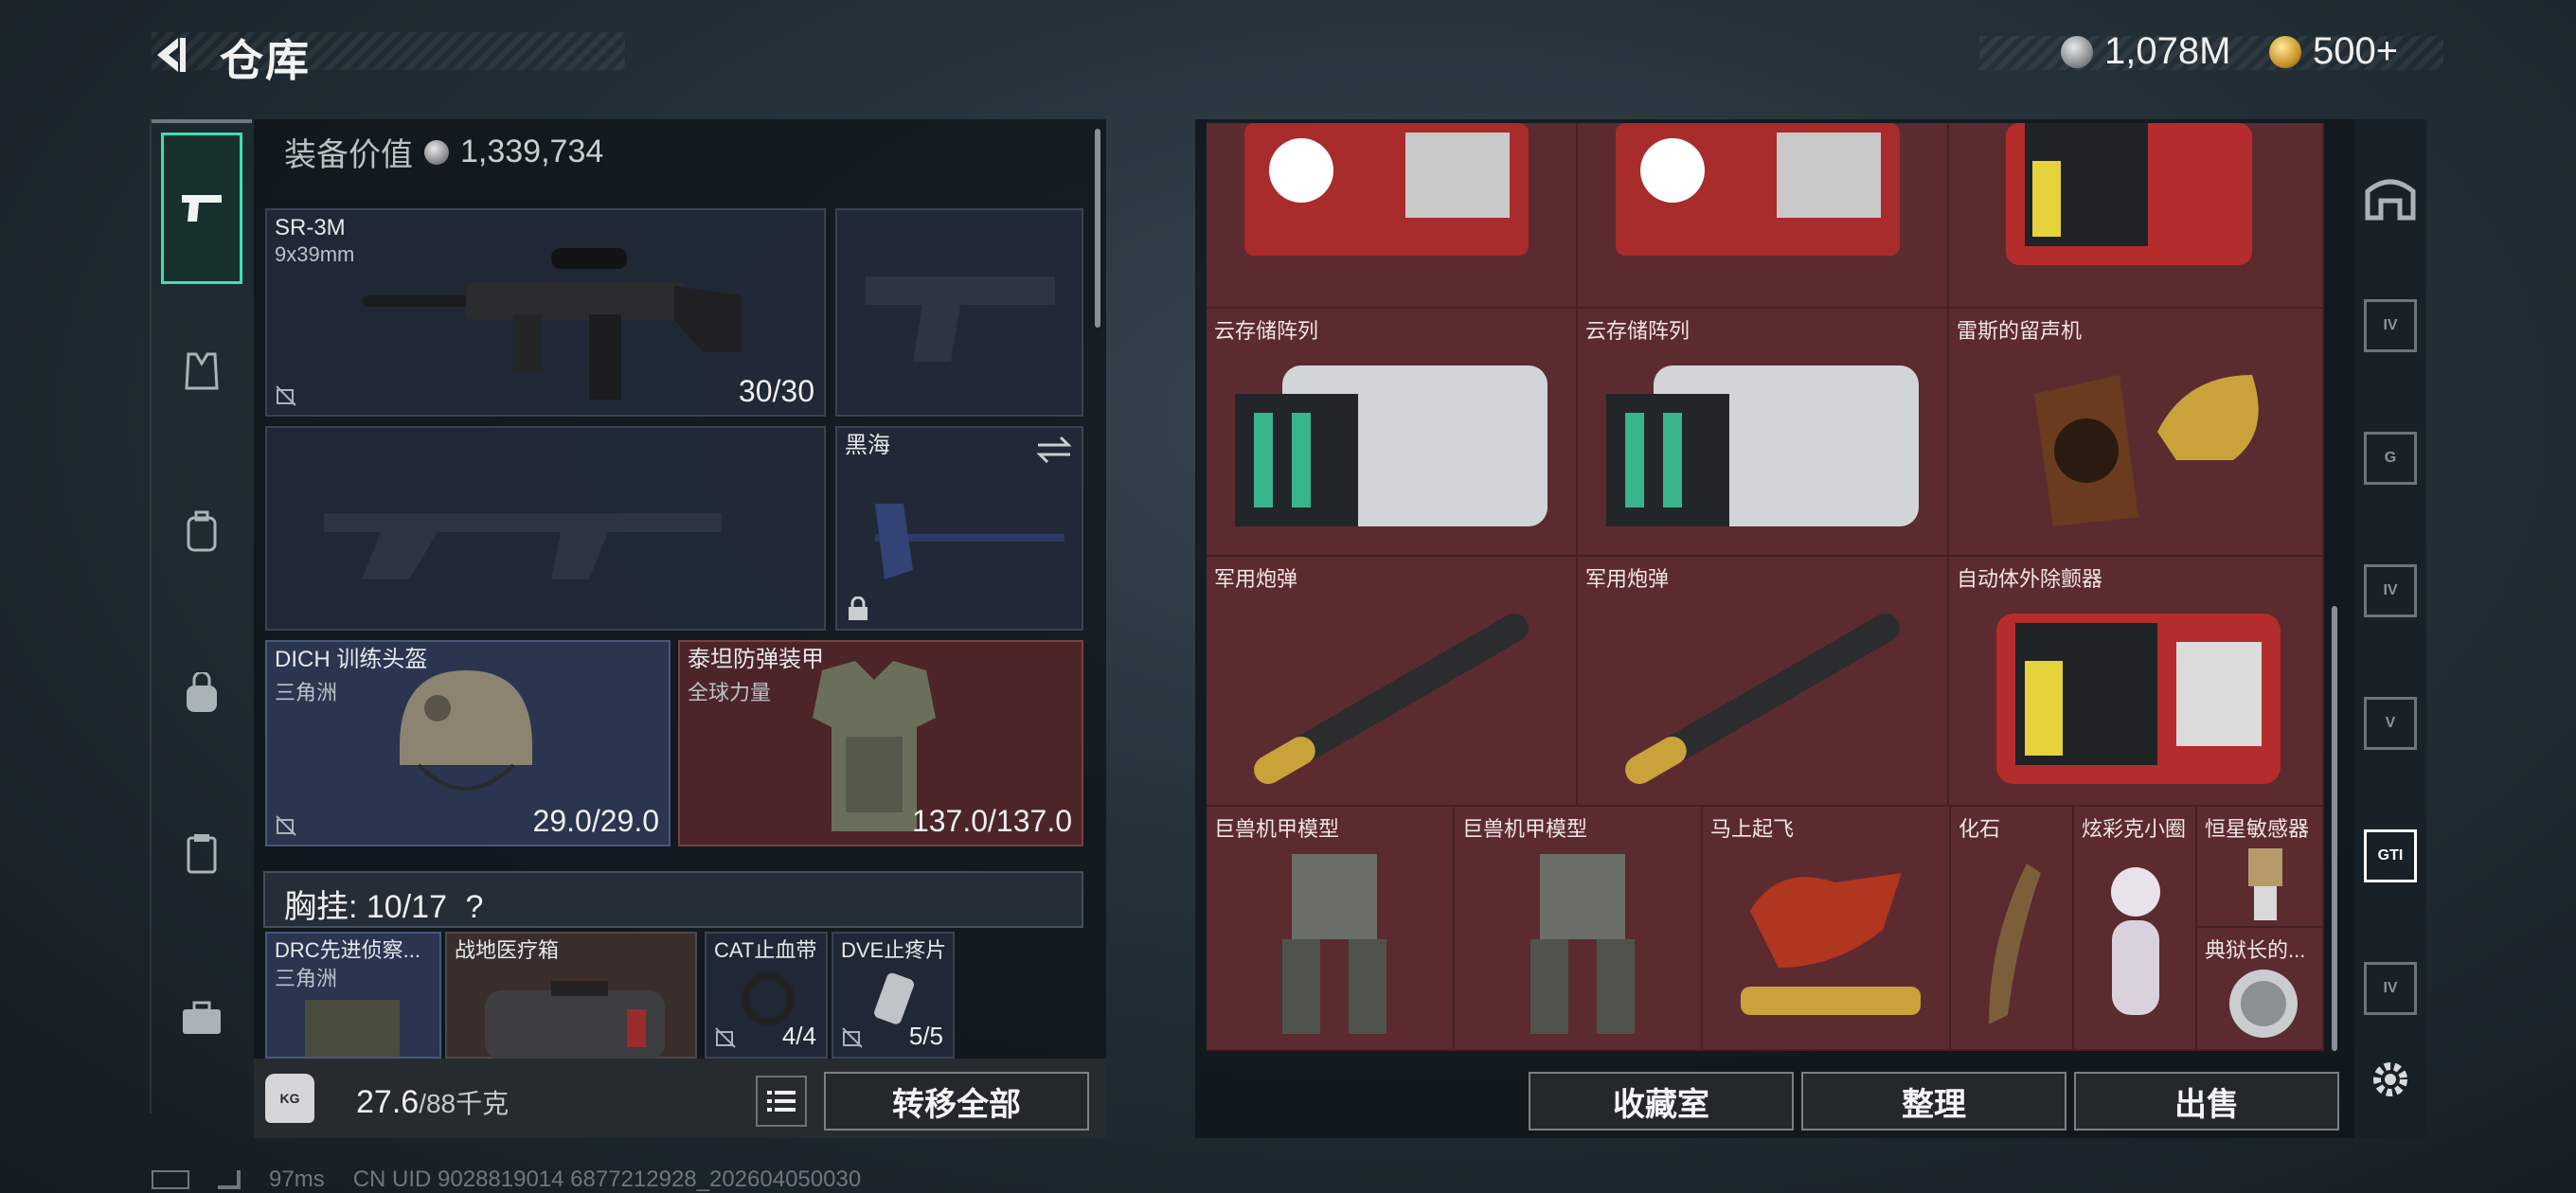 The width and height of the screenshot is (2576, 1193). What do you see at coordinates (867, 445) in the screenshot?
I see `melee-name: 黑海` at bounding box center [867, 445].